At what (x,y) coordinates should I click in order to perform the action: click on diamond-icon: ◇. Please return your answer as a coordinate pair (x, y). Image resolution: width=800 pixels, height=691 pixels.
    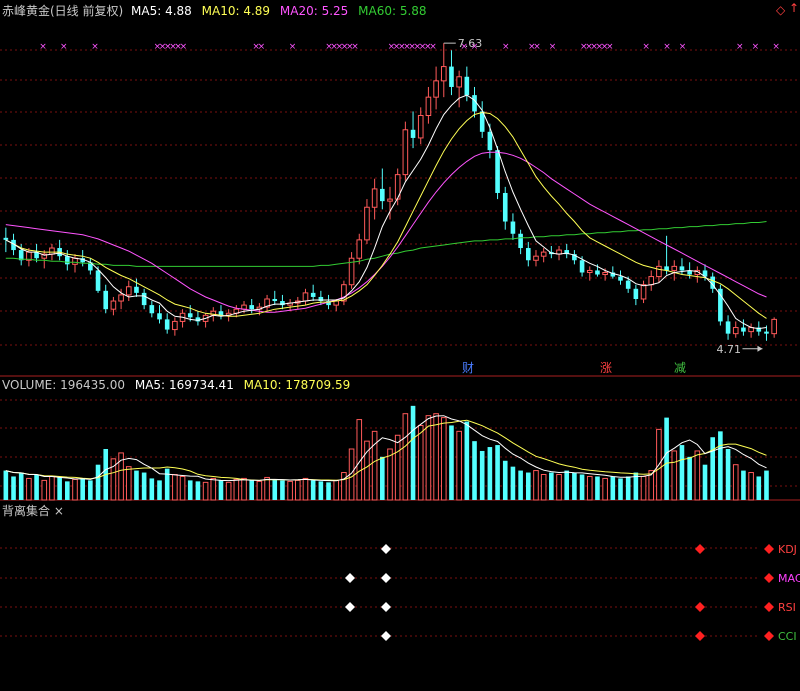
    Looking at the image, I should click on (780, 10).